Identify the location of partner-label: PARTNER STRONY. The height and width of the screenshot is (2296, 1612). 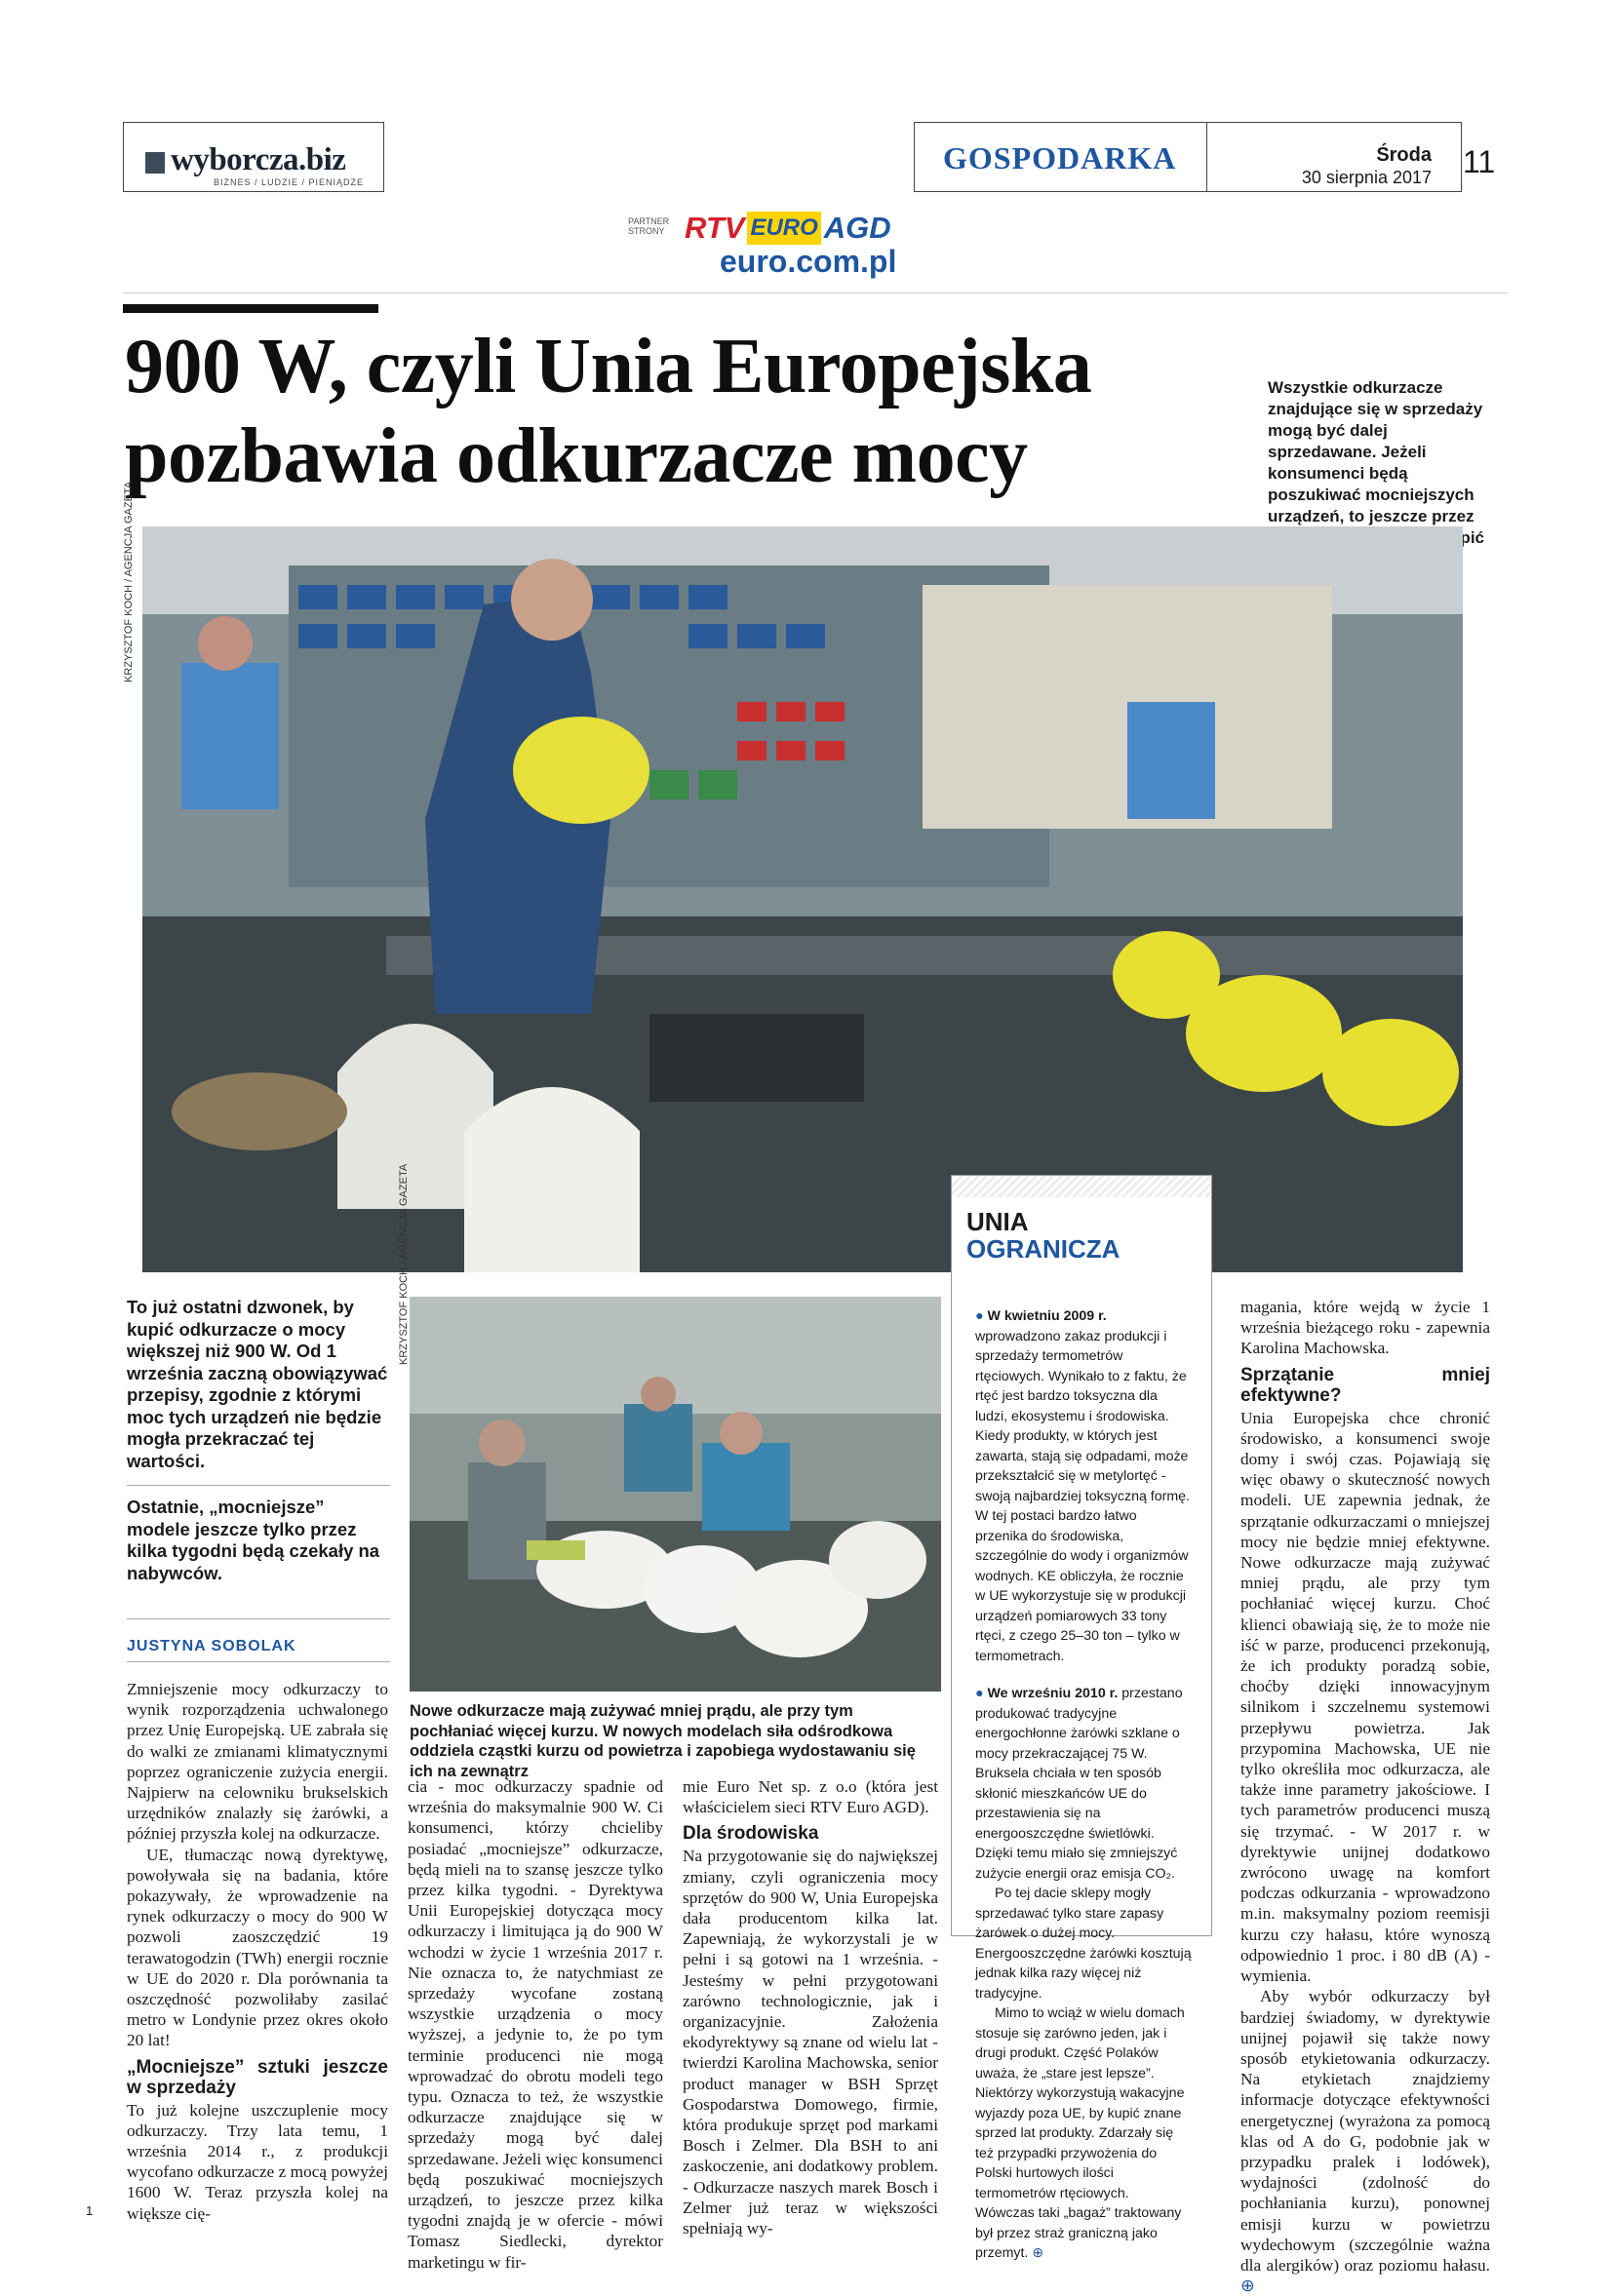
(649, 226).